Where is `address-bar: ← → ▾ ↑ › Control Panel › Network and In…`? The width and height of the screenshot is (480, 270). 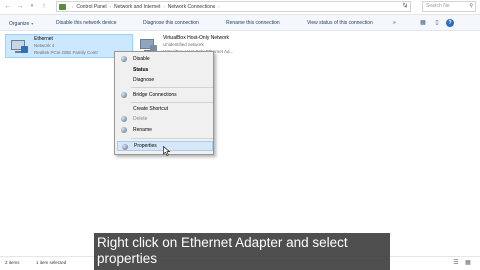
address-bar: ← → ▾ ↑ › Control Panel › Network and In… is located at coordinates (240, 7).